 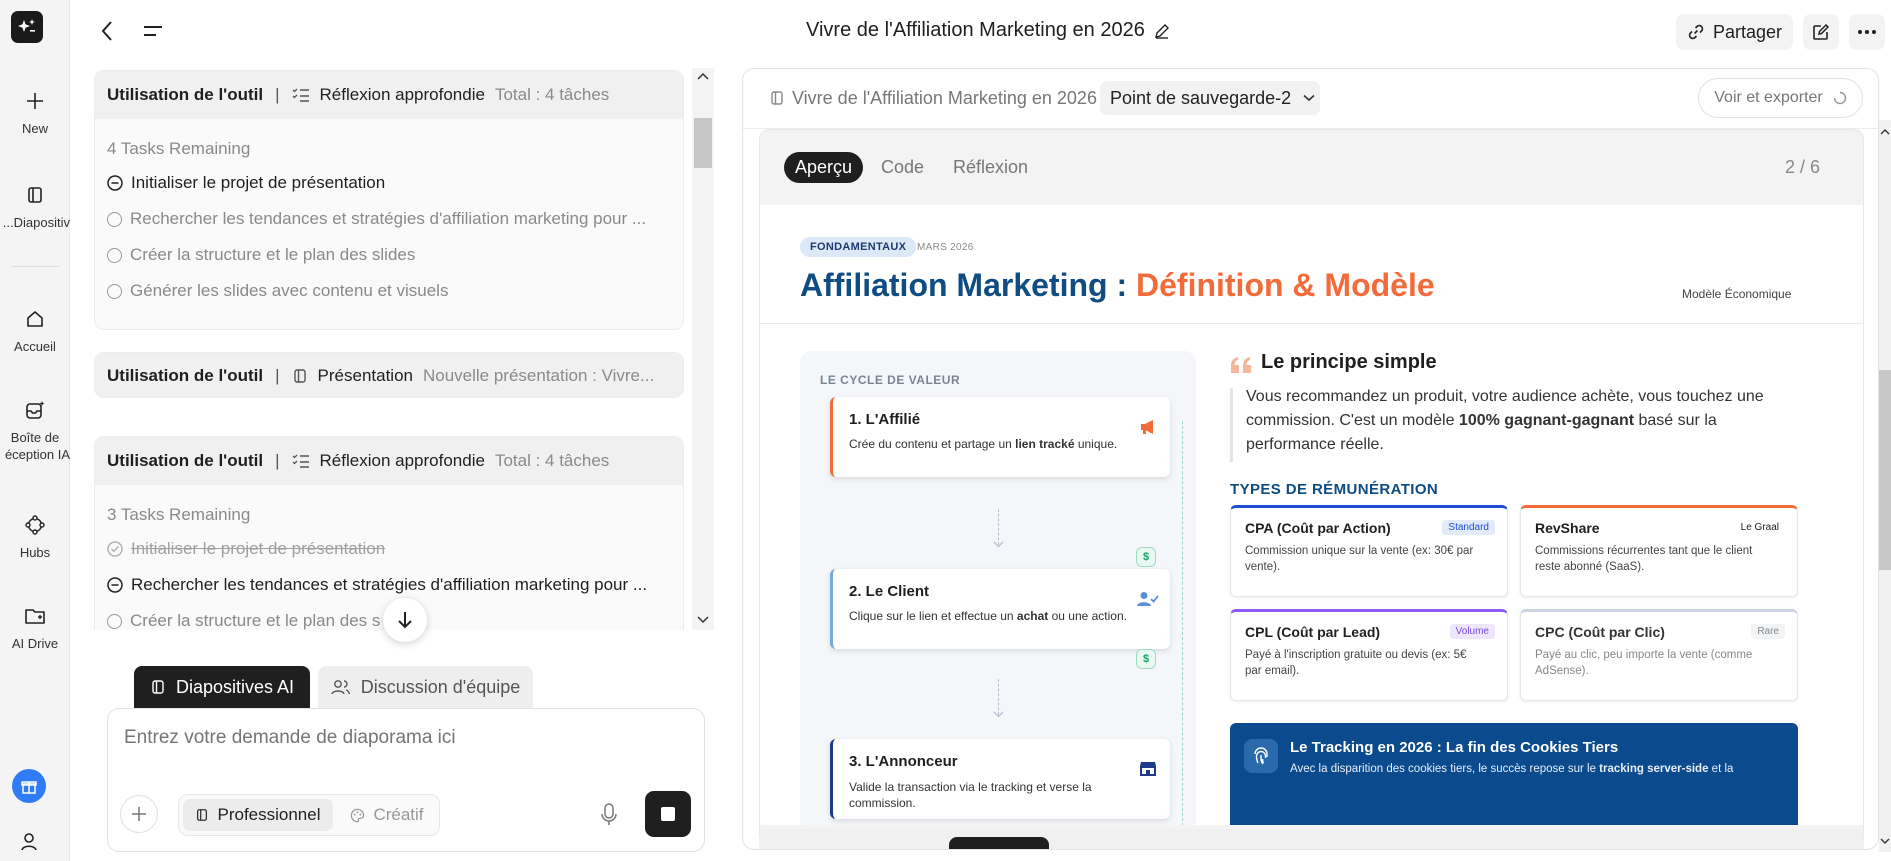 I want to click on share-label: Partager, so click(x=1747, y=31).